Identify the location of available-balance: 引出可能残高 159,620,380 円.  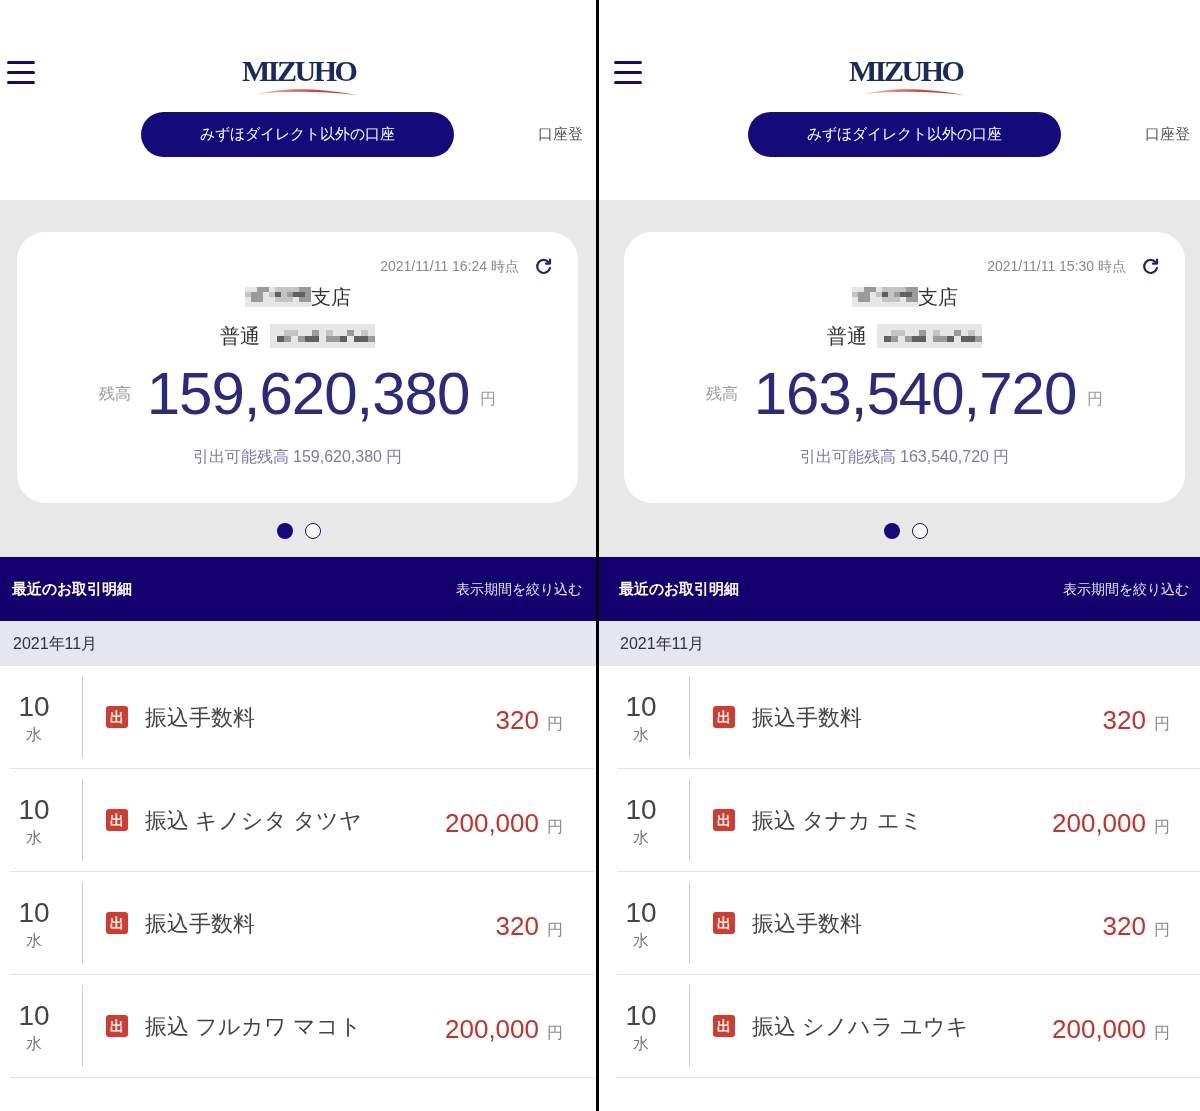
(297, 457).